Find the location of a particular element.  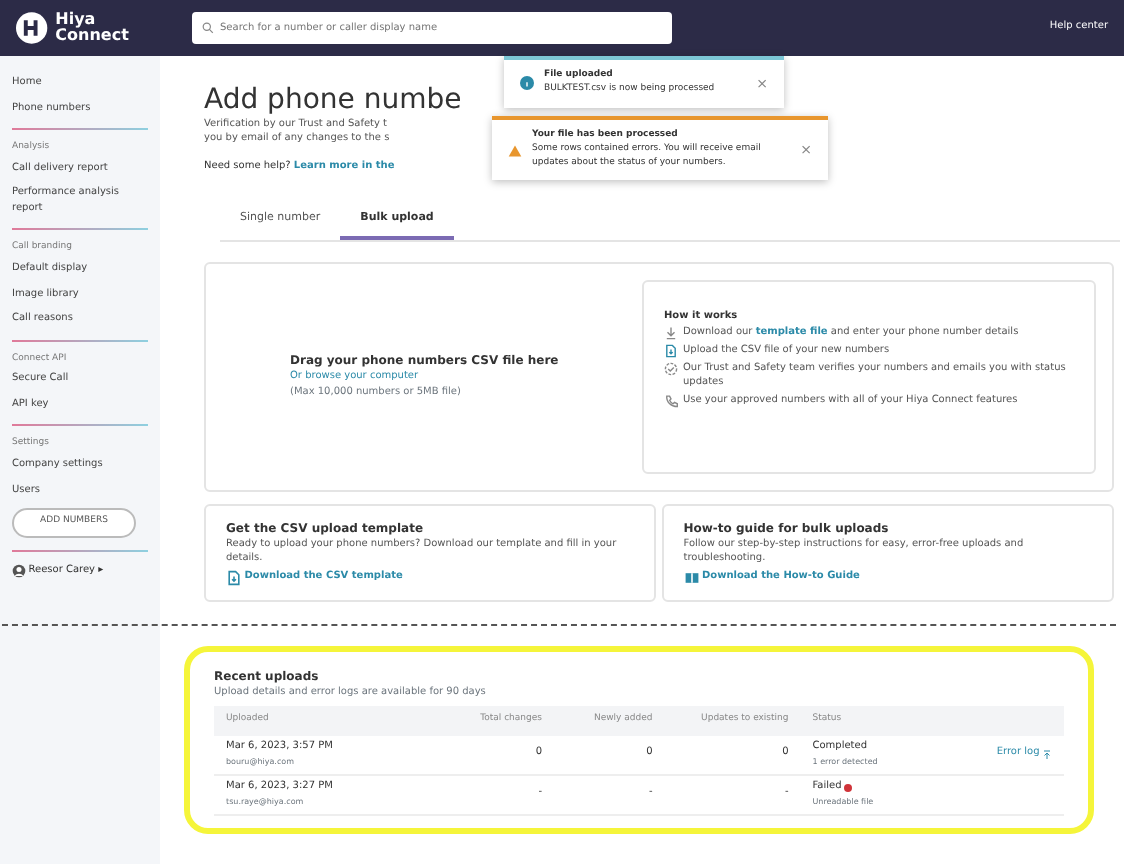

logo-text: Hiya Connect is located at coordinates (93, 28).